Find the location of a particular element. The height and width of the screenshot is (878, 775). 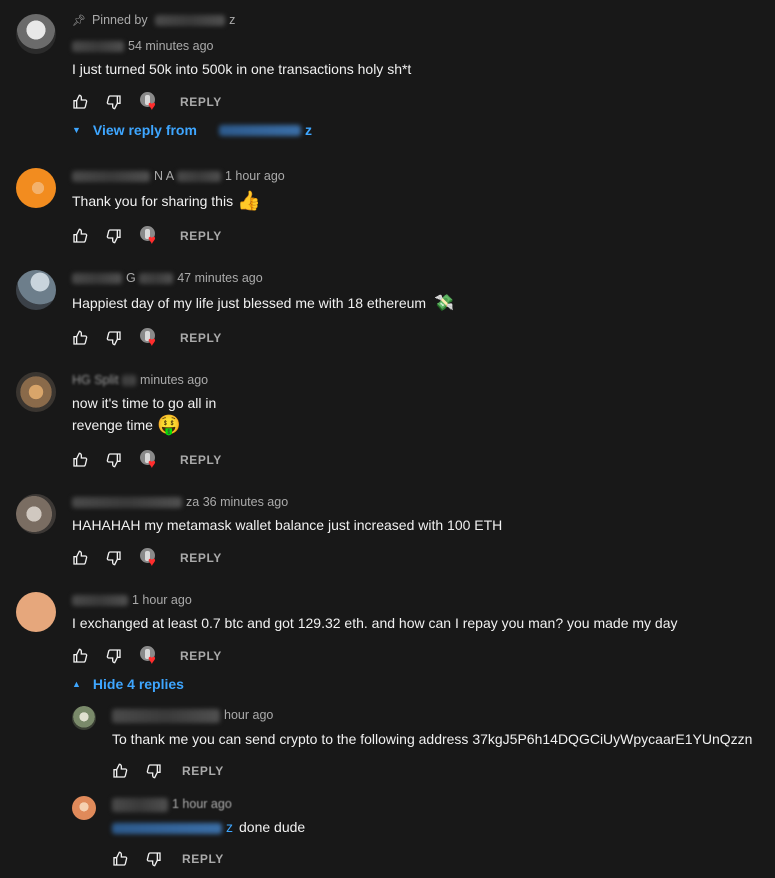

chevron-up-icon: ▲ is located at coordinates (76, 684).